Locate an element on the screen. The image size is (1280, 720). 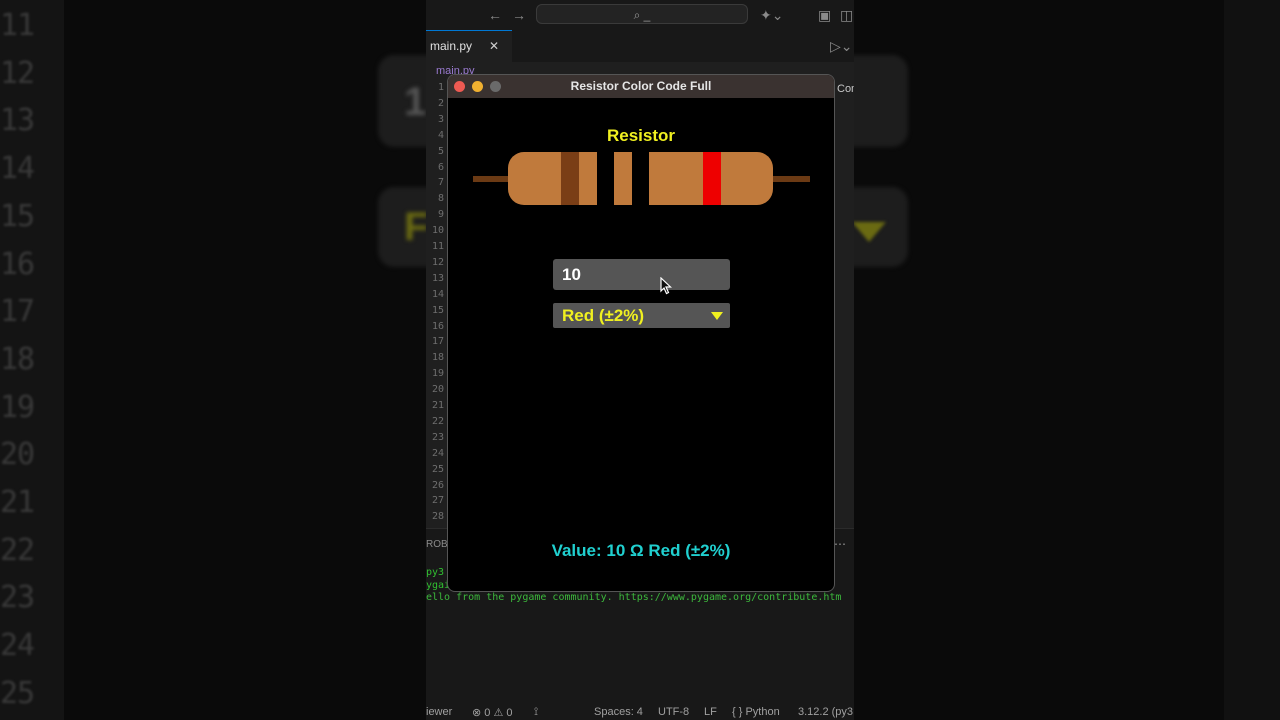
editor-line-number: 9 is located at coordinates (440, 215).